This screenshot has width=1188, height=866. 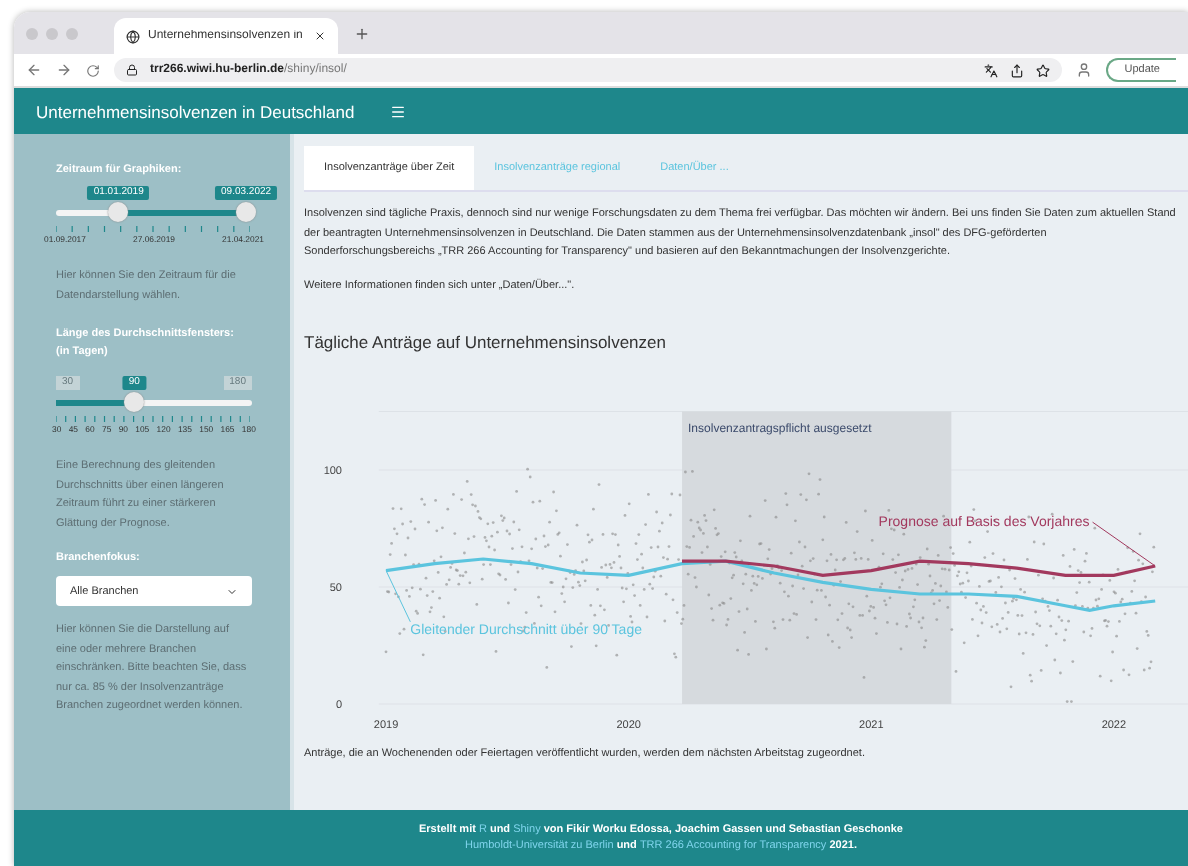 I want to click on range-slider, so click(x=154, y=213).